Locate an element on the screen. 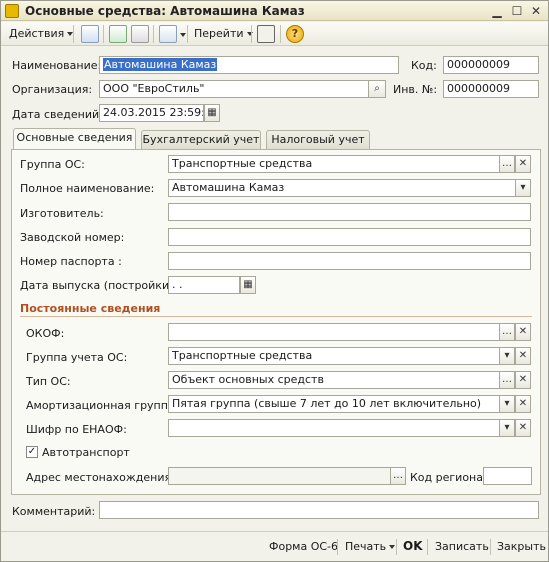 The height and width of the screenshot is (562, 549). close-icon: ✕ is located at coordinates (536, 11).